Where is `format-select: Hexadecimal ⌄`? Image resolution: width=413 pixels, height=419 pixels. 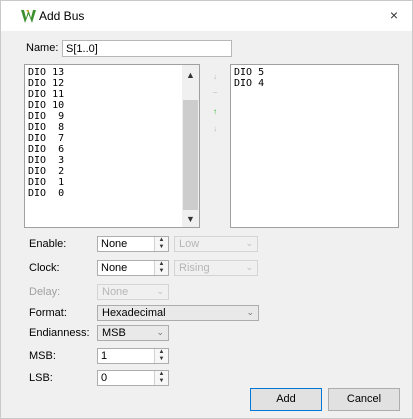 format-select: Hexadecimal ⌄ is located at coordinates (178, 313).